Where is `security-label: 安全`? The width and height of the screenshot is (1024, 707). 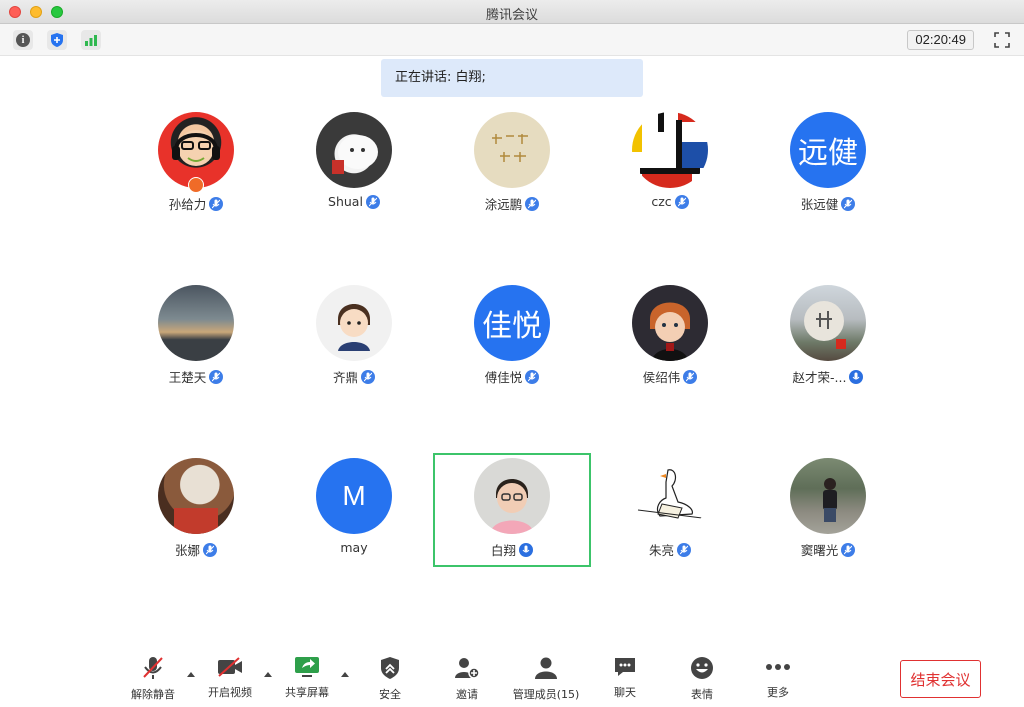
security-label: 安全 is located at coordinates (390, 694).